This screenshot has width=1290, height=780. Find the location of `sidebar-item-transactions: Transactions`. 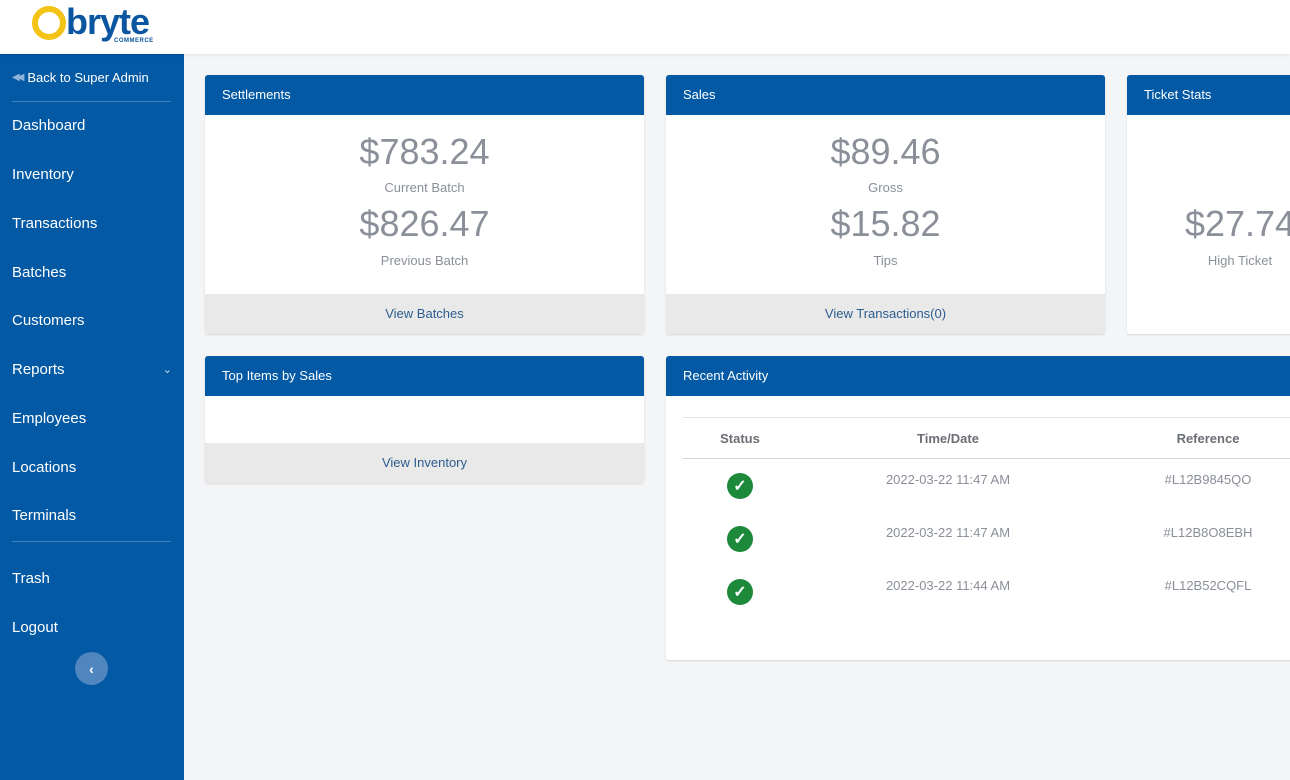

sidebar-item-transactions: Transactions is located at coordinates (92, 223).